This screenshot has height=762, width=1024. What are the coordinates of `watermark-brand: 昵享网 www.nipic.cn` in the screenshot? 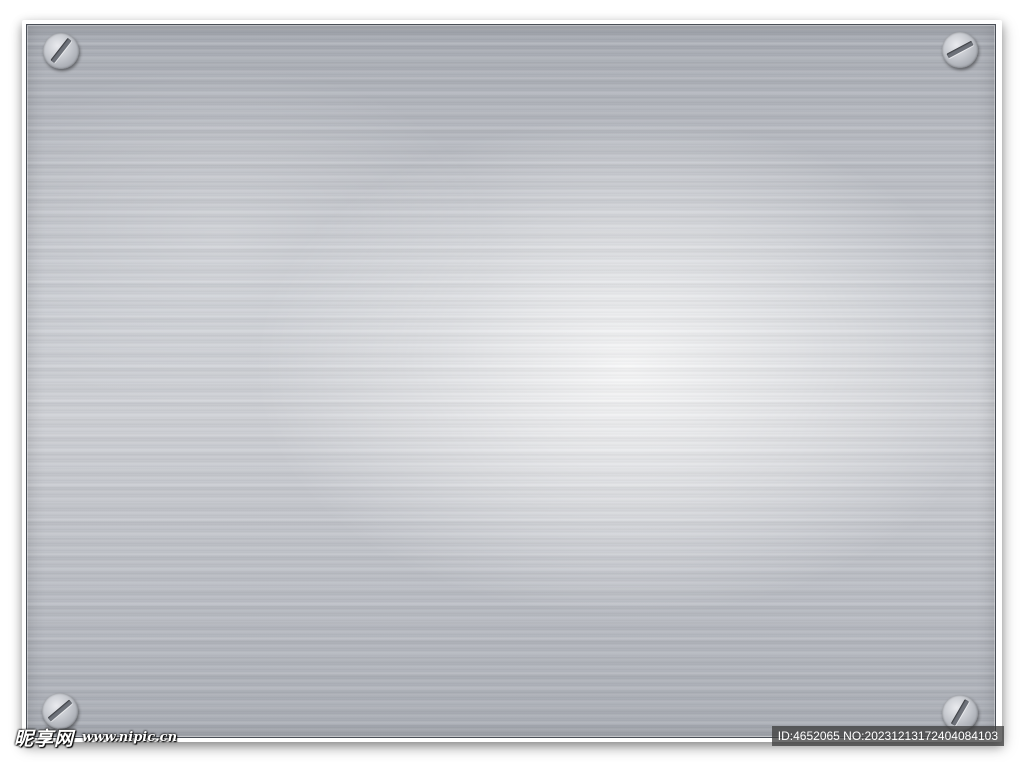 It's located at (95, 737).